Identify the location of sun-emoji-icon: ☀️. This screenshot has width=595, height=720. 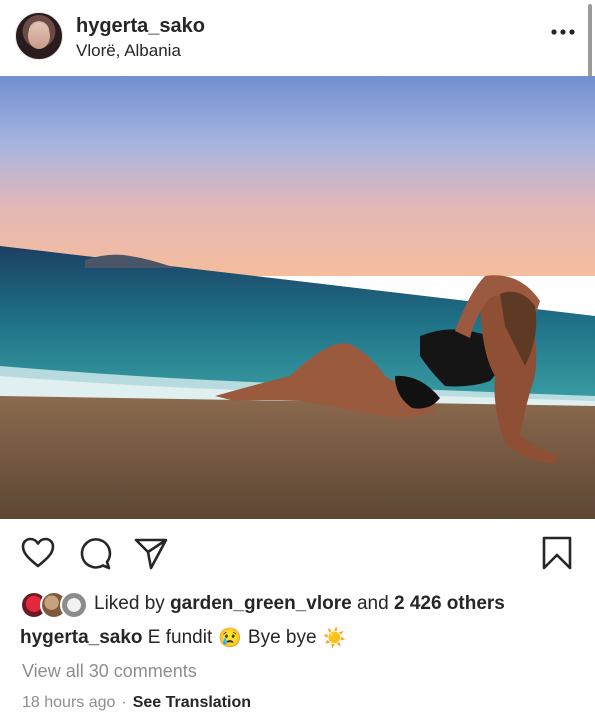
(334, 638).